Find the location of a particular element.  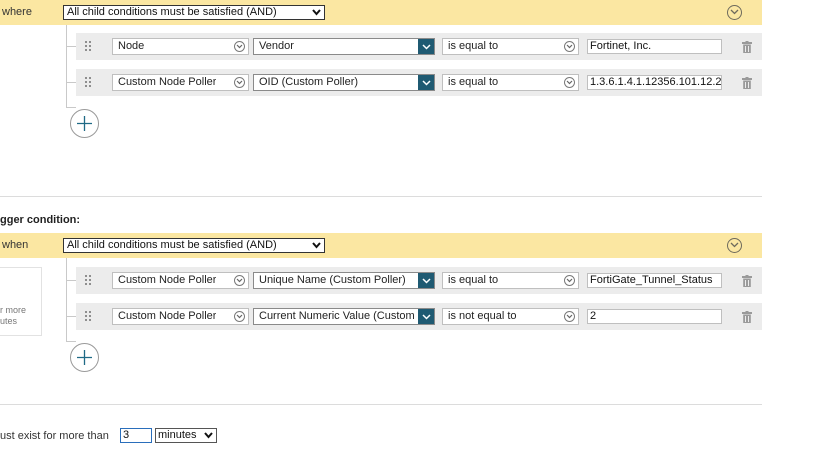

side-note-line: r more is located at coordinates (13, 310).